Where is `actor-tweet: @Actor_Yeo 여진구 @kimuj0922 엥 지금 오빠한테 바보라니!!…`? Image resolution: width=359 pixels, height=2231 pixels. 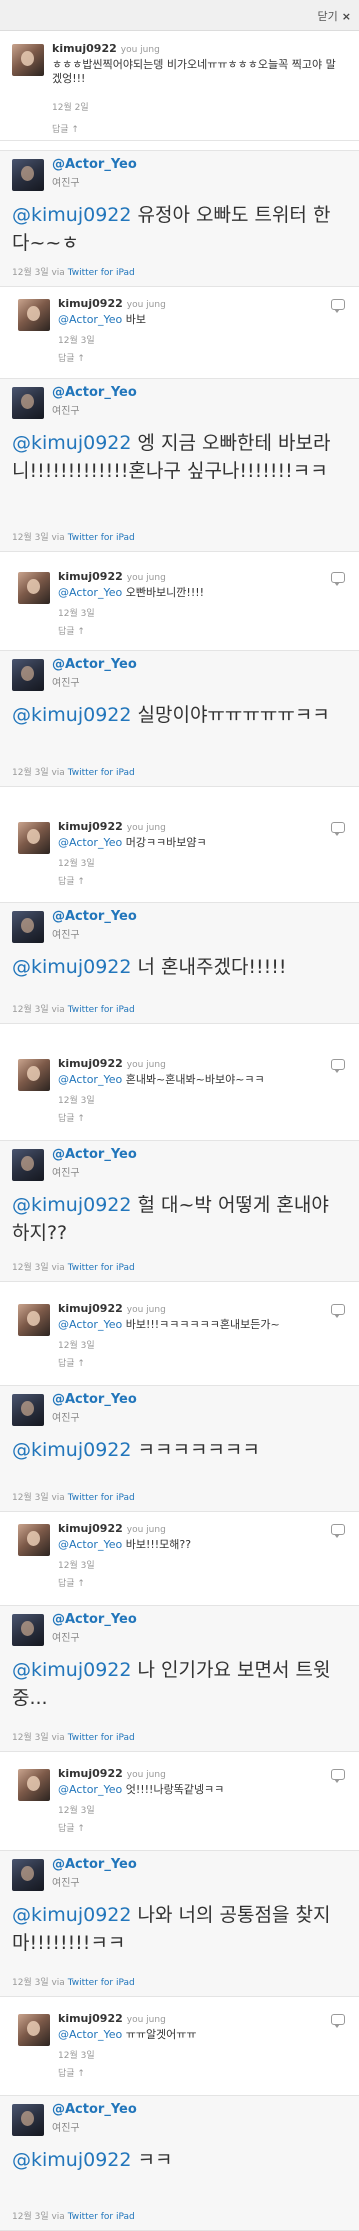
actor-tweet: @Actor_Yeo 여진구 @kimuj0922 엥 지금 오빠한테 바보라니!!… is located at coordinates (179, 465).